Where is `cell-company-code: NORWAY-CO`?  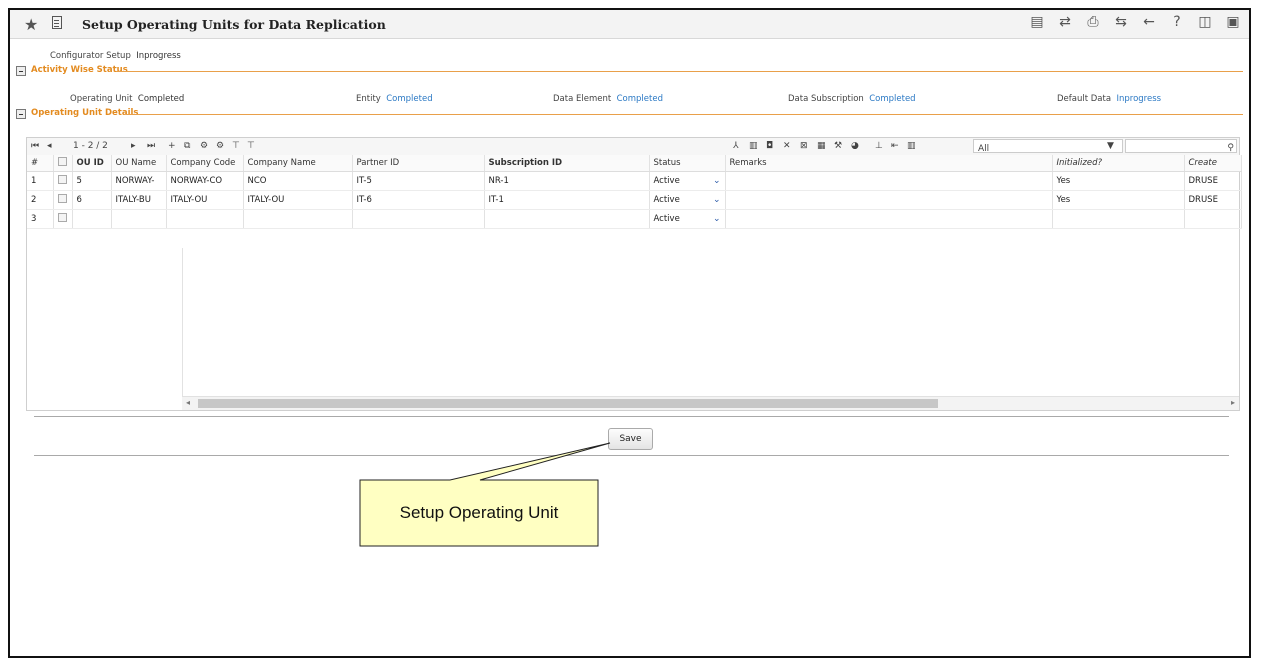
cell-company-code: NORWAY-CO is located at coordinates (205, 181).